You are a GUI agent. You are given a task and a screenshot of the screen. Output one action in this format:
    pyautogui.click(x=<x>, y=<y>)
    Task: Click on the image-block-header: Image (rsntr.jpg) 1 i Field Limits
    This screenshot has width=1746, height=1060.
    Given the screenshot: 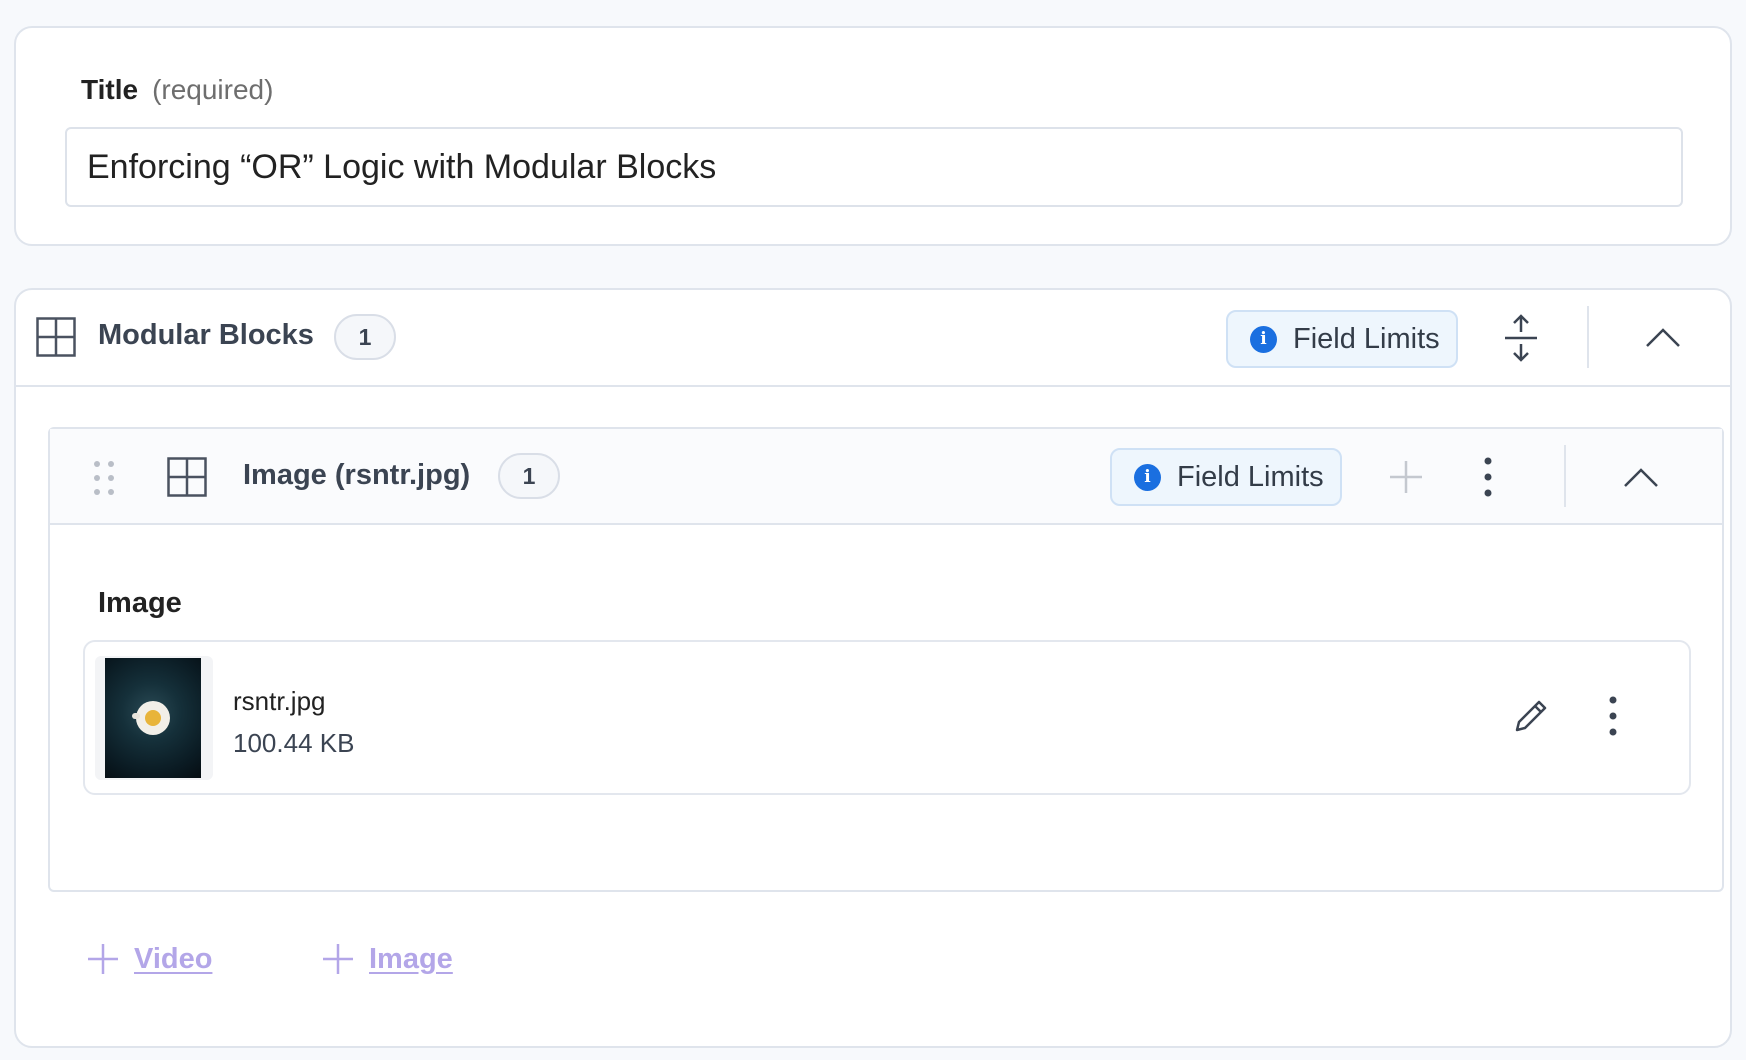 What is the action you would take?
    pyautogui.click(x=886, y=477)
    